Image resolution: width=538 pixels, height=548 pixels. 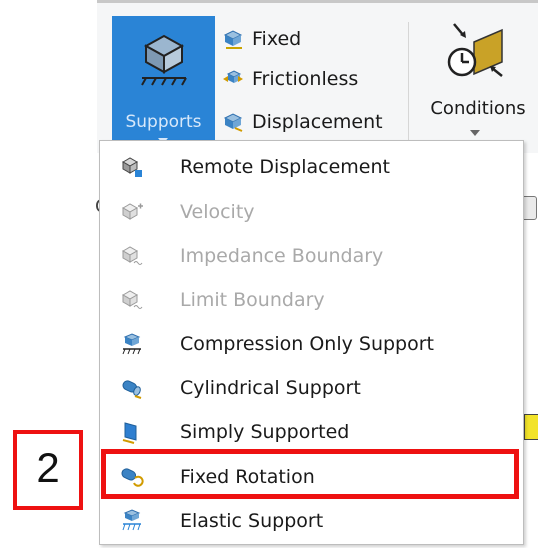 I want to click on frictionless-label: Frictionless, so click(x=305, y=79).